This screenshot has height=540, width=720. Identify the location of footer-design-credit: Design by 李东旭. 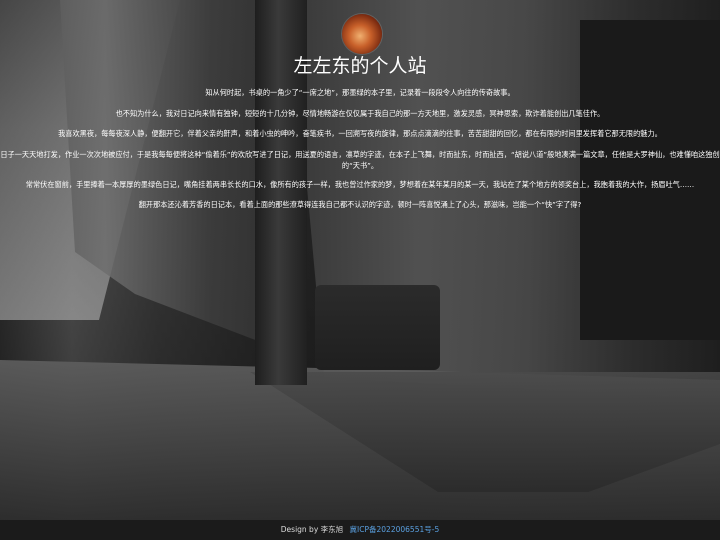
(312, 529).